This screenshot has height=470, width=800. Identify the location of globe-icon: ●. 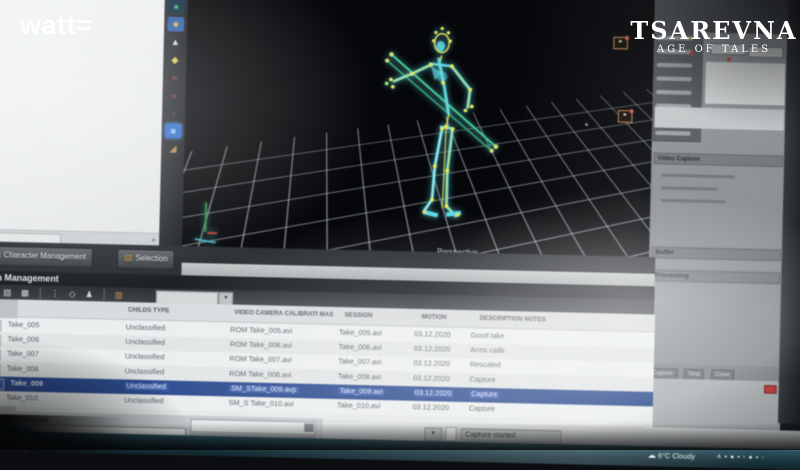
(176, 7).